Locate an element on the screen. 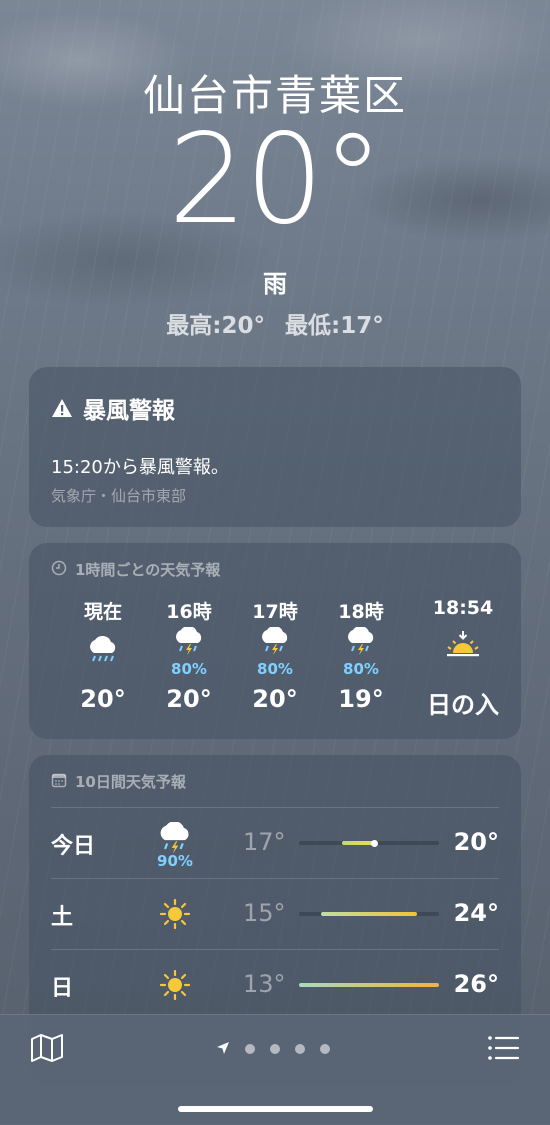 Image resolution: width=550 pixels, height=1125 pixels. current-temperature: 20° is located at coordinates (276, 180).